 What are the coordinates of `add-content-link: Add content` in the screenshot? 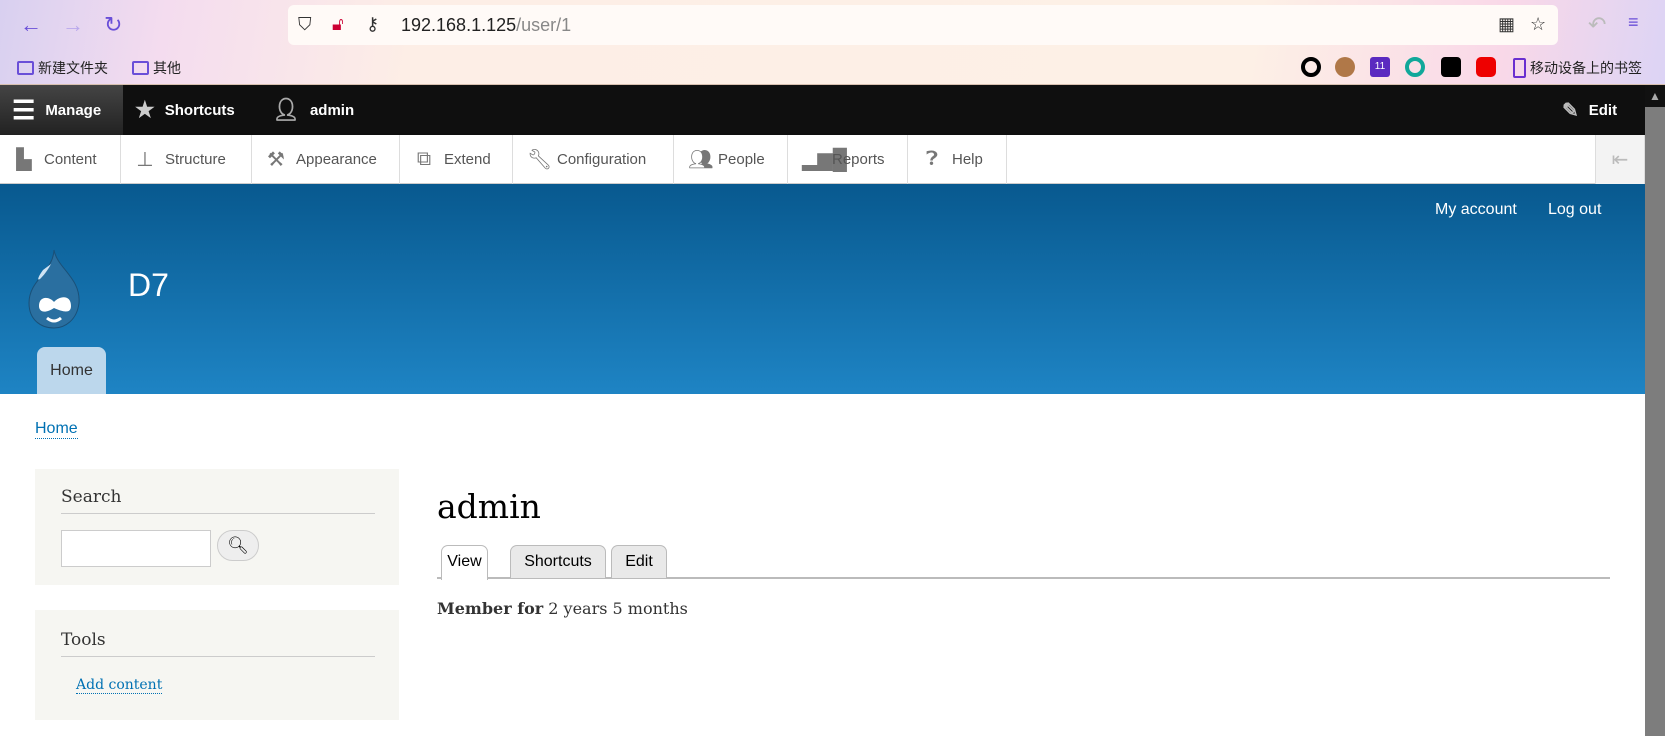 It's located at (119, 685).